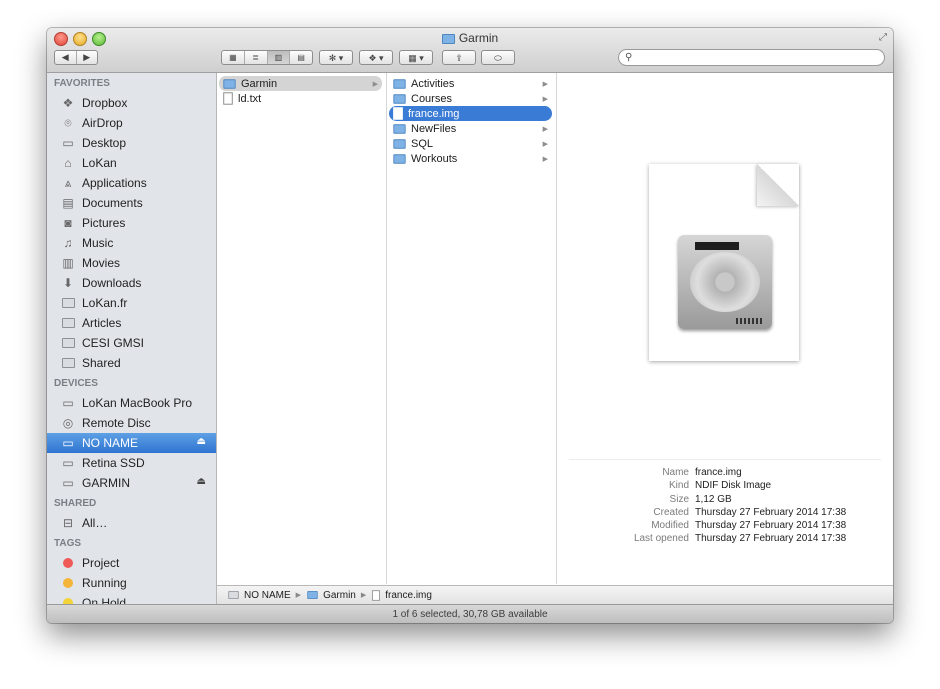  Describe the element at coordinates (336, 57) in the screenshot. I see `action-menu-button: ✻ ▾` at that location.